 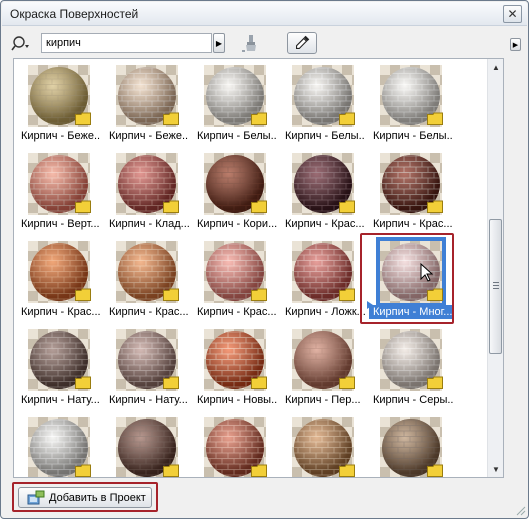 I want to click on scroll-up-button: ▲, so click(x=495, y=67).